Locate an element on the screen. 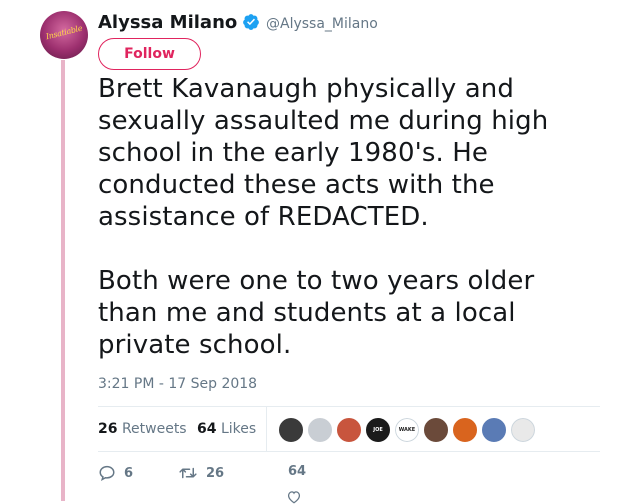  likes-count: 64 is located at coordinates (207, 429).